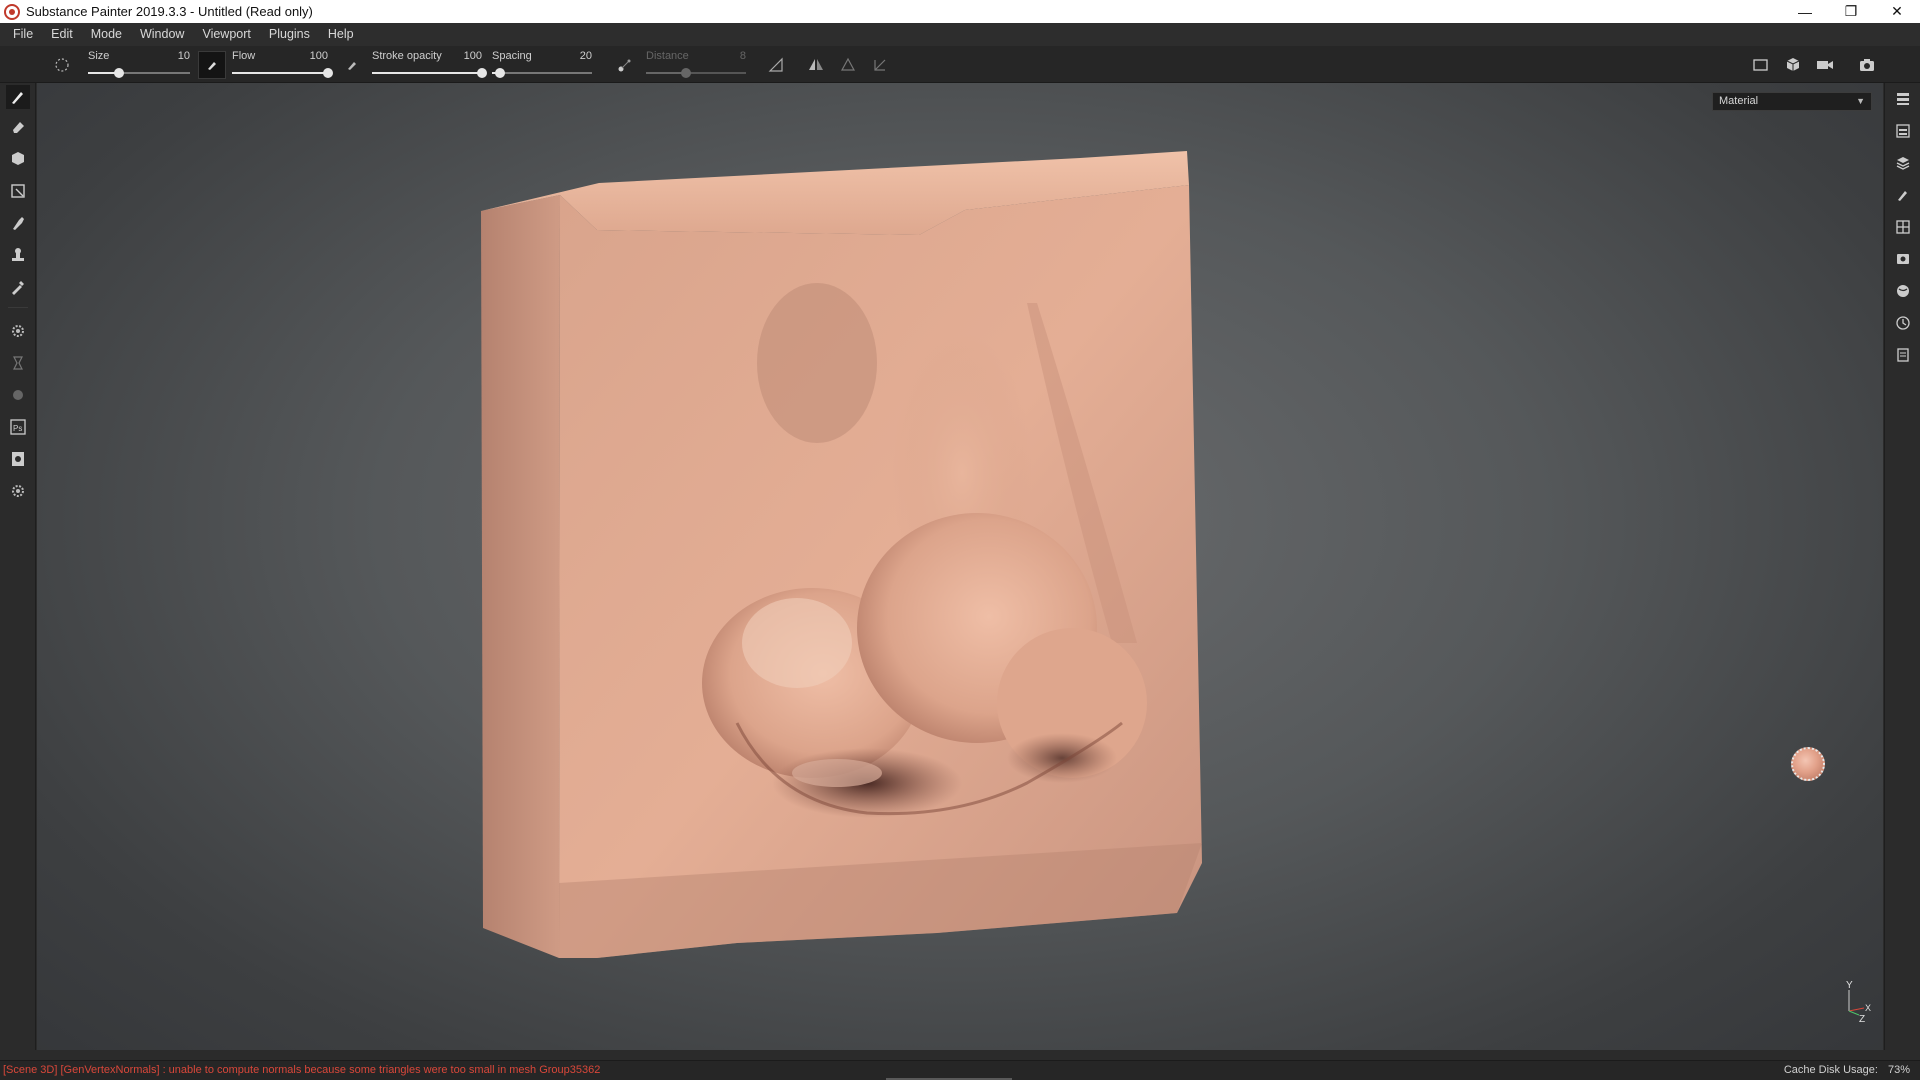  Describe the element at coordinates (18, 223) in the screenshot. I see `smudge-icon` at that location.